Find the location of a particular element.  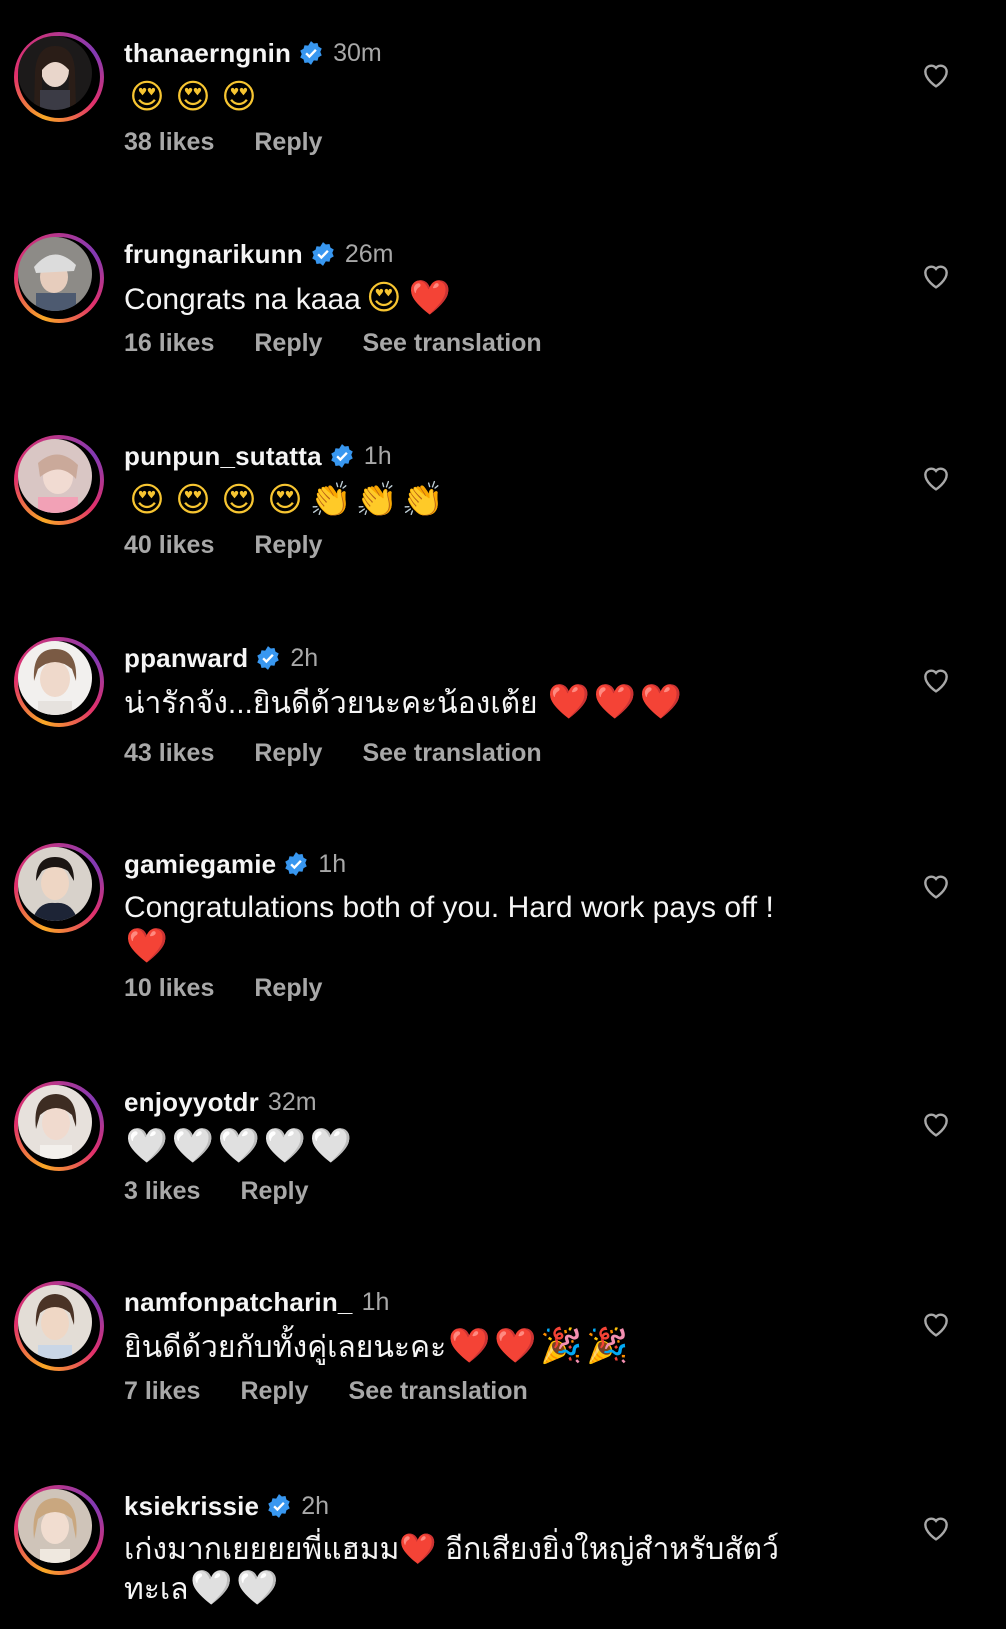

username: gamiegamie is located at coordinates (200, 864).